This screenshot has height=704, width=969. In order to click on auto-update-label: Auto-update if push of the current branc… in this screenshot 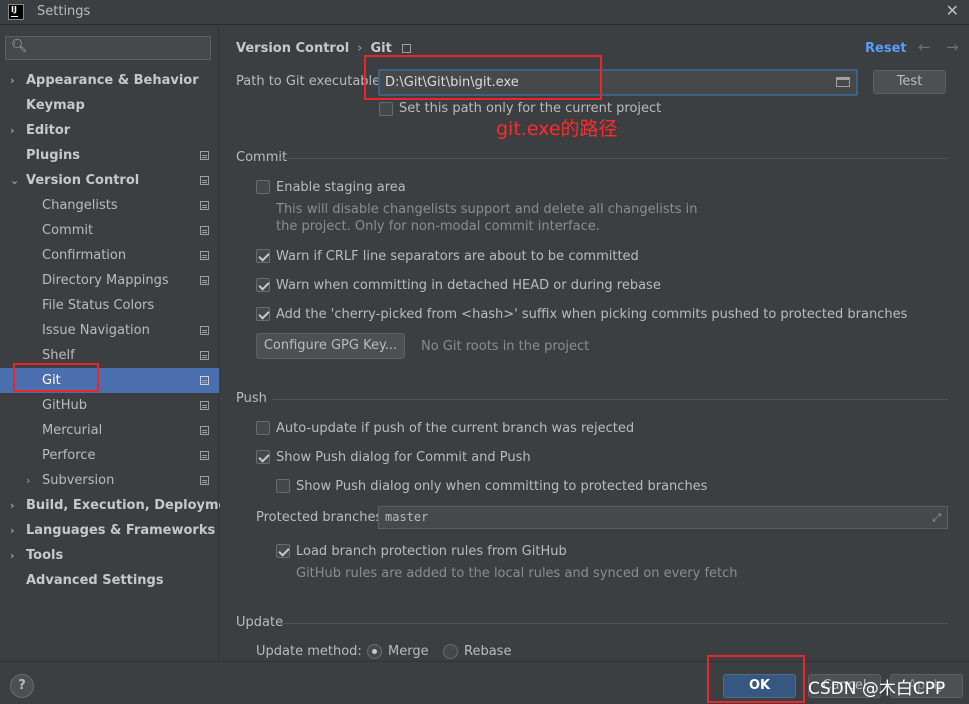, I will do `click(455, 428)`.